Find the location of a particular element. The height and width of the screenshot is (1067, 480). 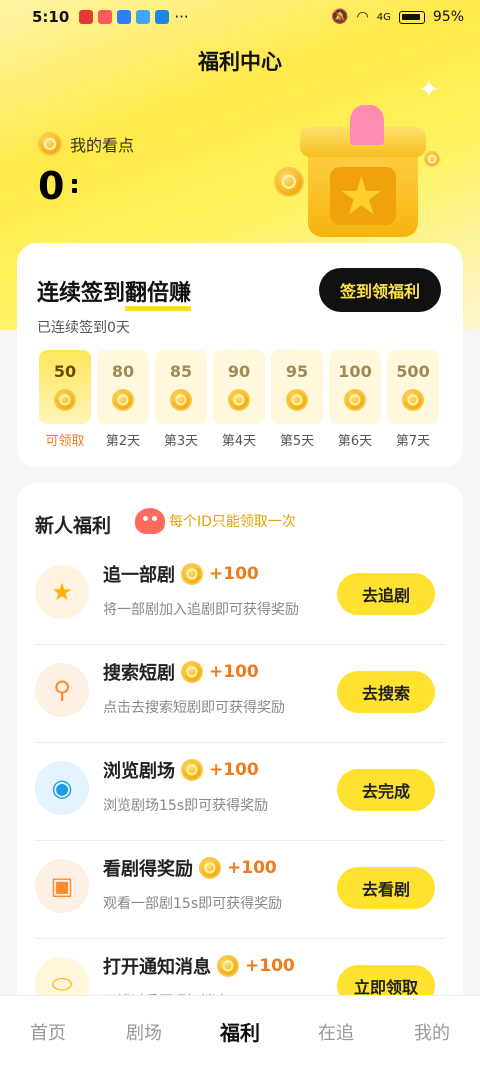

day-item: 85 第3天 is located at coordinates (181, 399).